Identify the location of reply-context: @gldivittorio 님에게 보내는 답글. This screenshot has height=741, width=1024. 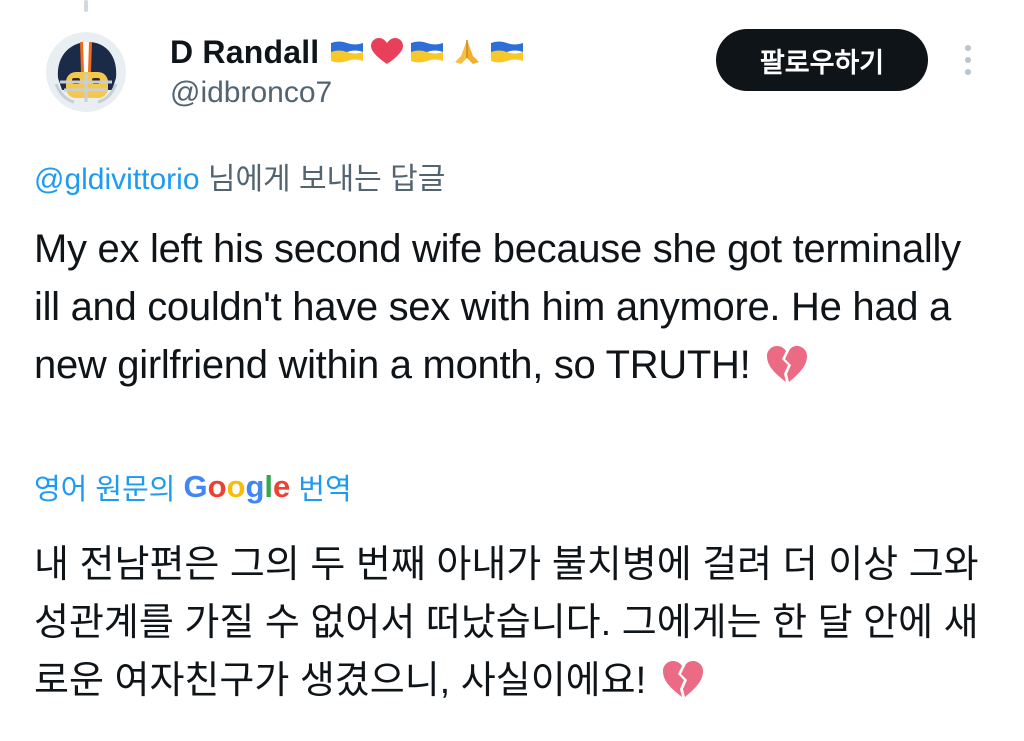
(239, 176).